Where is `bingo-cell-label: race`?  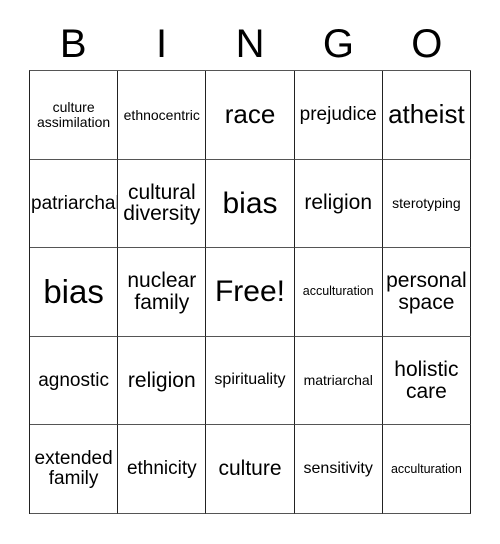
bingo-cell-label: race is located at coordinates (250, 114).